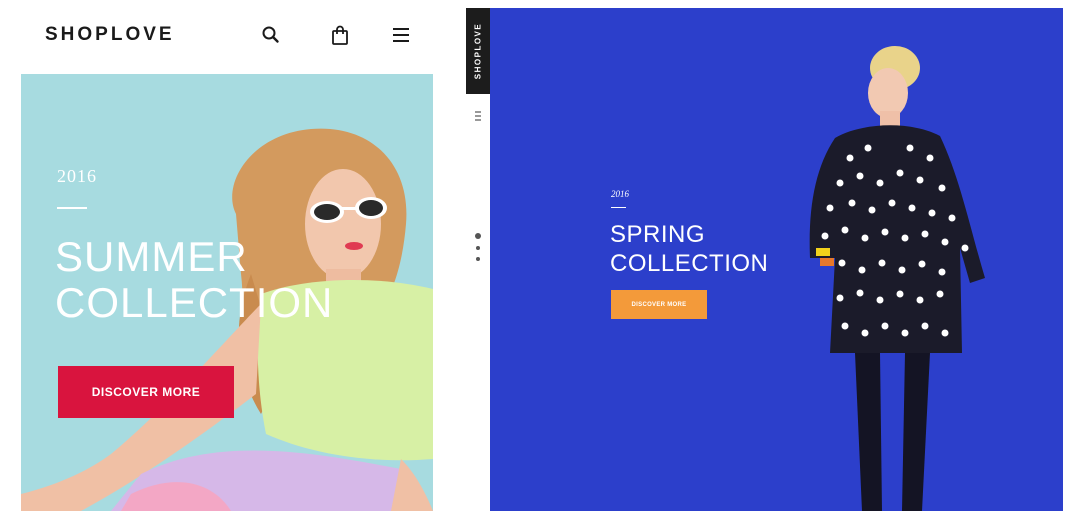 This screenshot has width=1080, height=528. I want to click on hero-model-image, so click(897, 278).